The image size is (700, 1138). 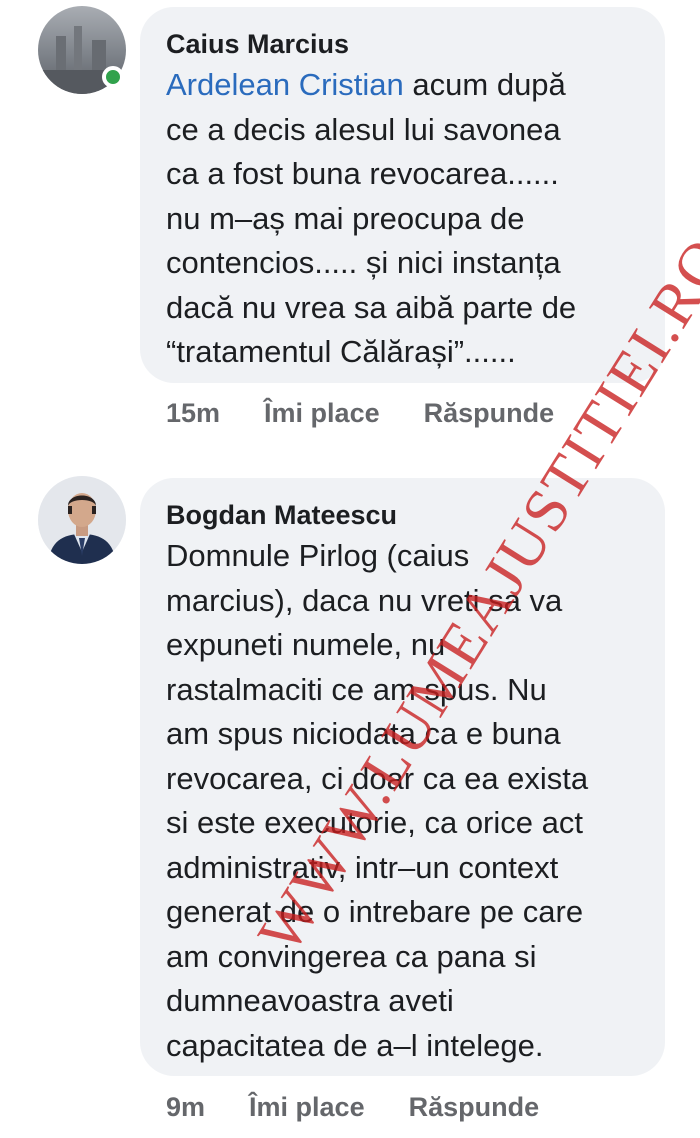 What do you see at coordinates (363, 262) in the screenshot?
I see `comment-text-line: contencios..... și nici instanța` at bounding box center [363, 262].